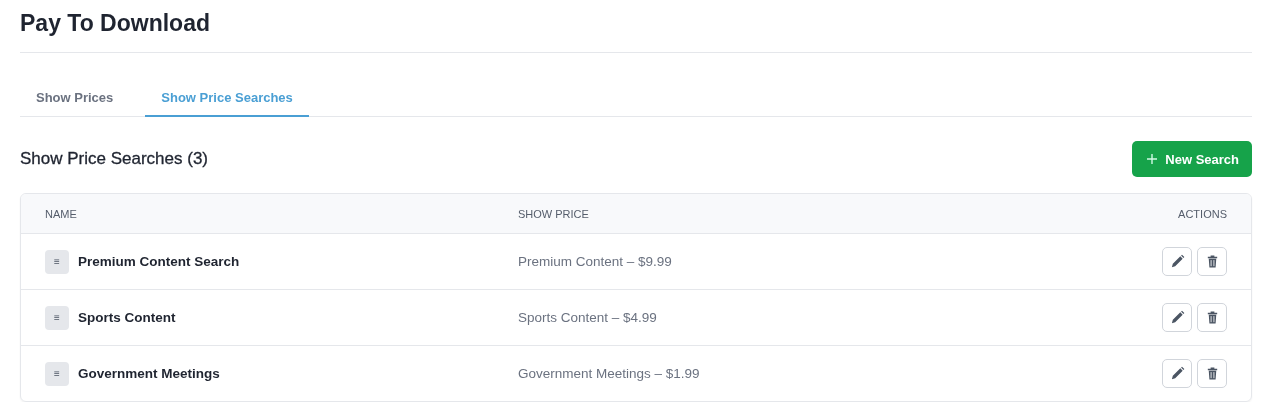 The image size is (1270, 417). Describe the element at coordinates (554, 213) in the screenshot. I see `column-header: SHOW PRICE` at that location.